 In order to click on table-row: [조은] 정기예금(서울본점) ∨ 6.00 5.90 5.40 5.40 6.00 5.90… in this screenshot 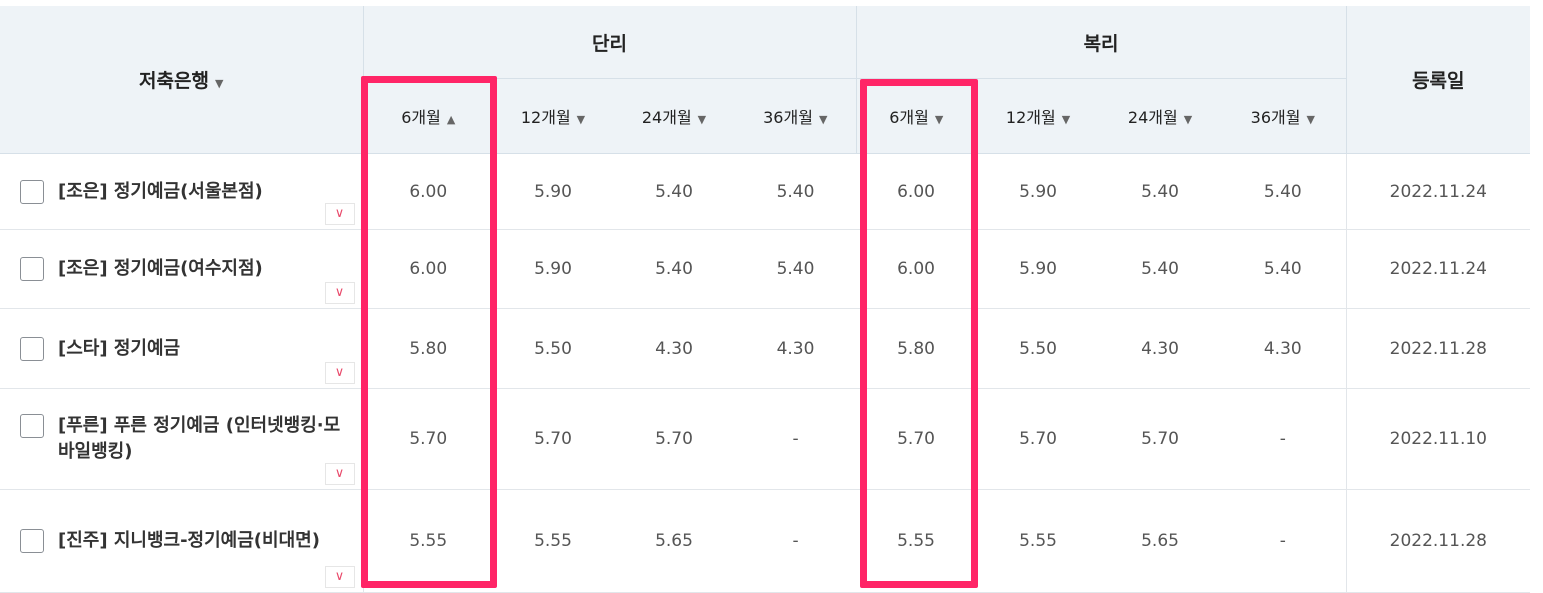, I will do `click(765, 191)`.